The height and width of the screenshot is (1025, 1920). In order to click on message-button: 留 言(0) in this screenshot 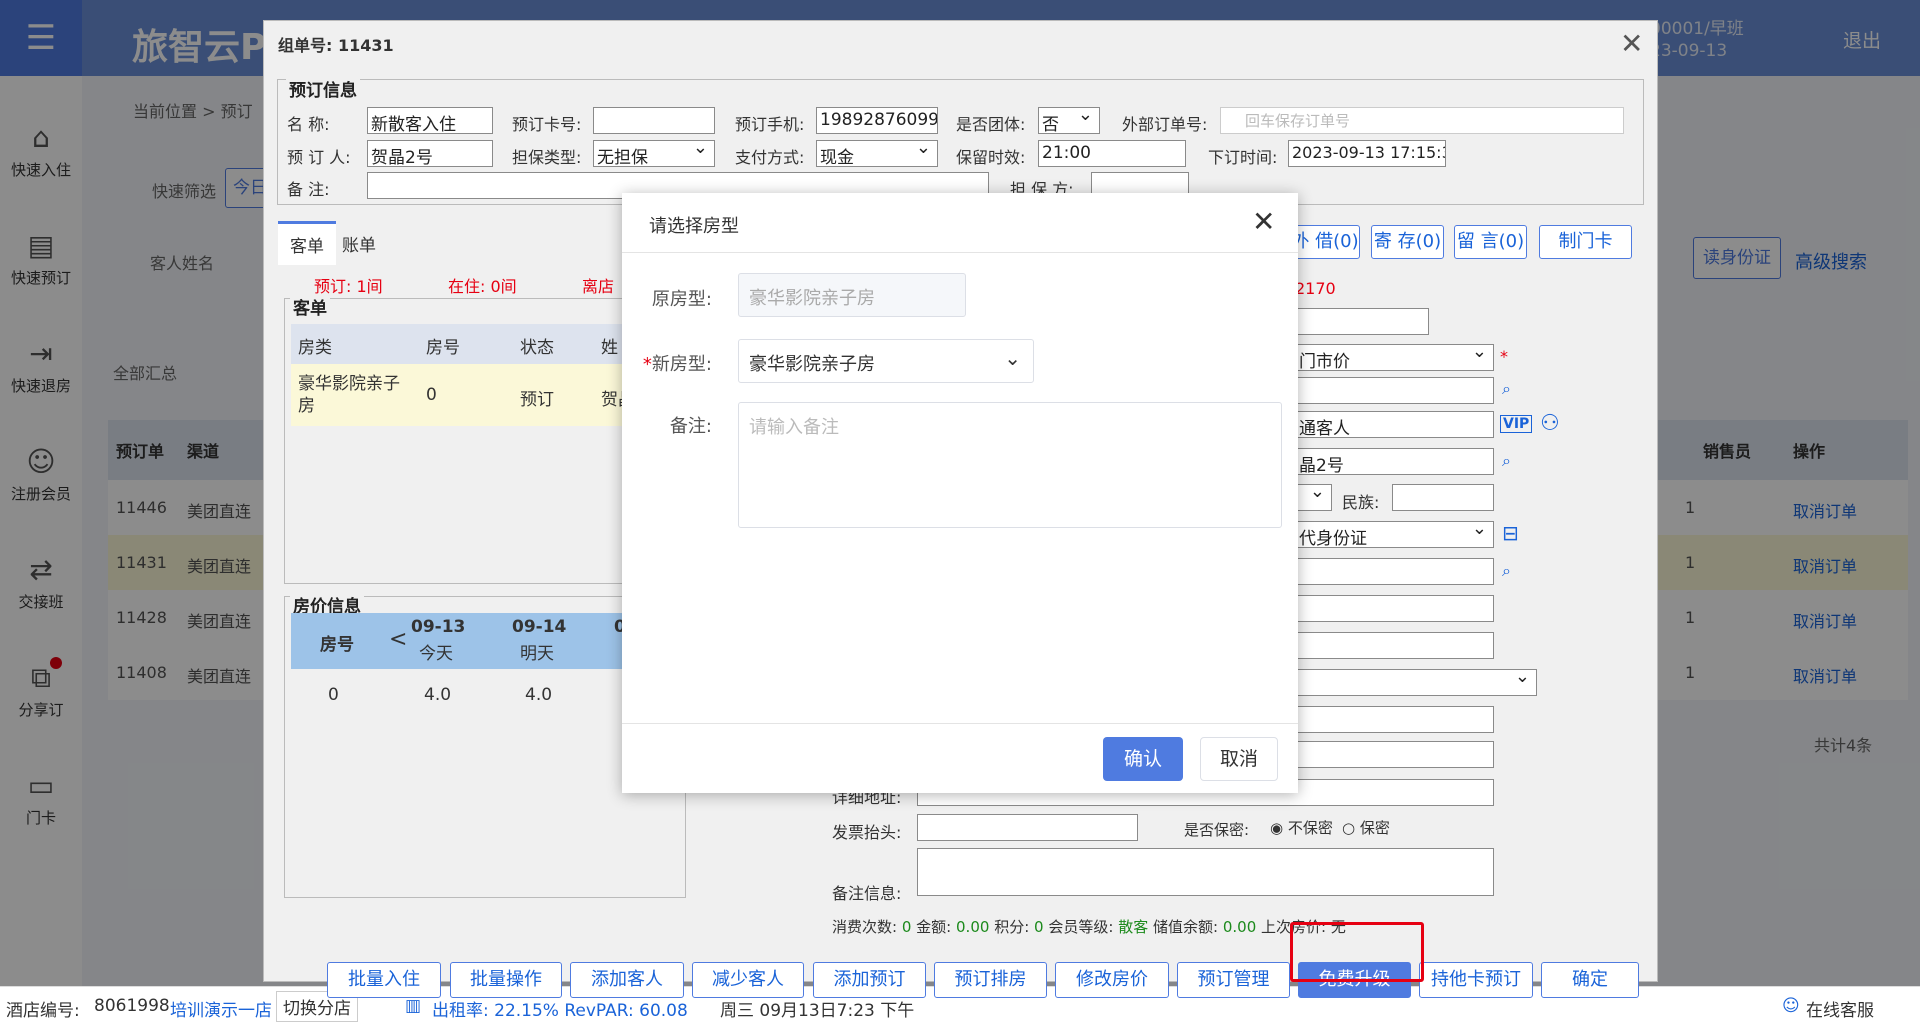, I will do `click(1490, 242)`.